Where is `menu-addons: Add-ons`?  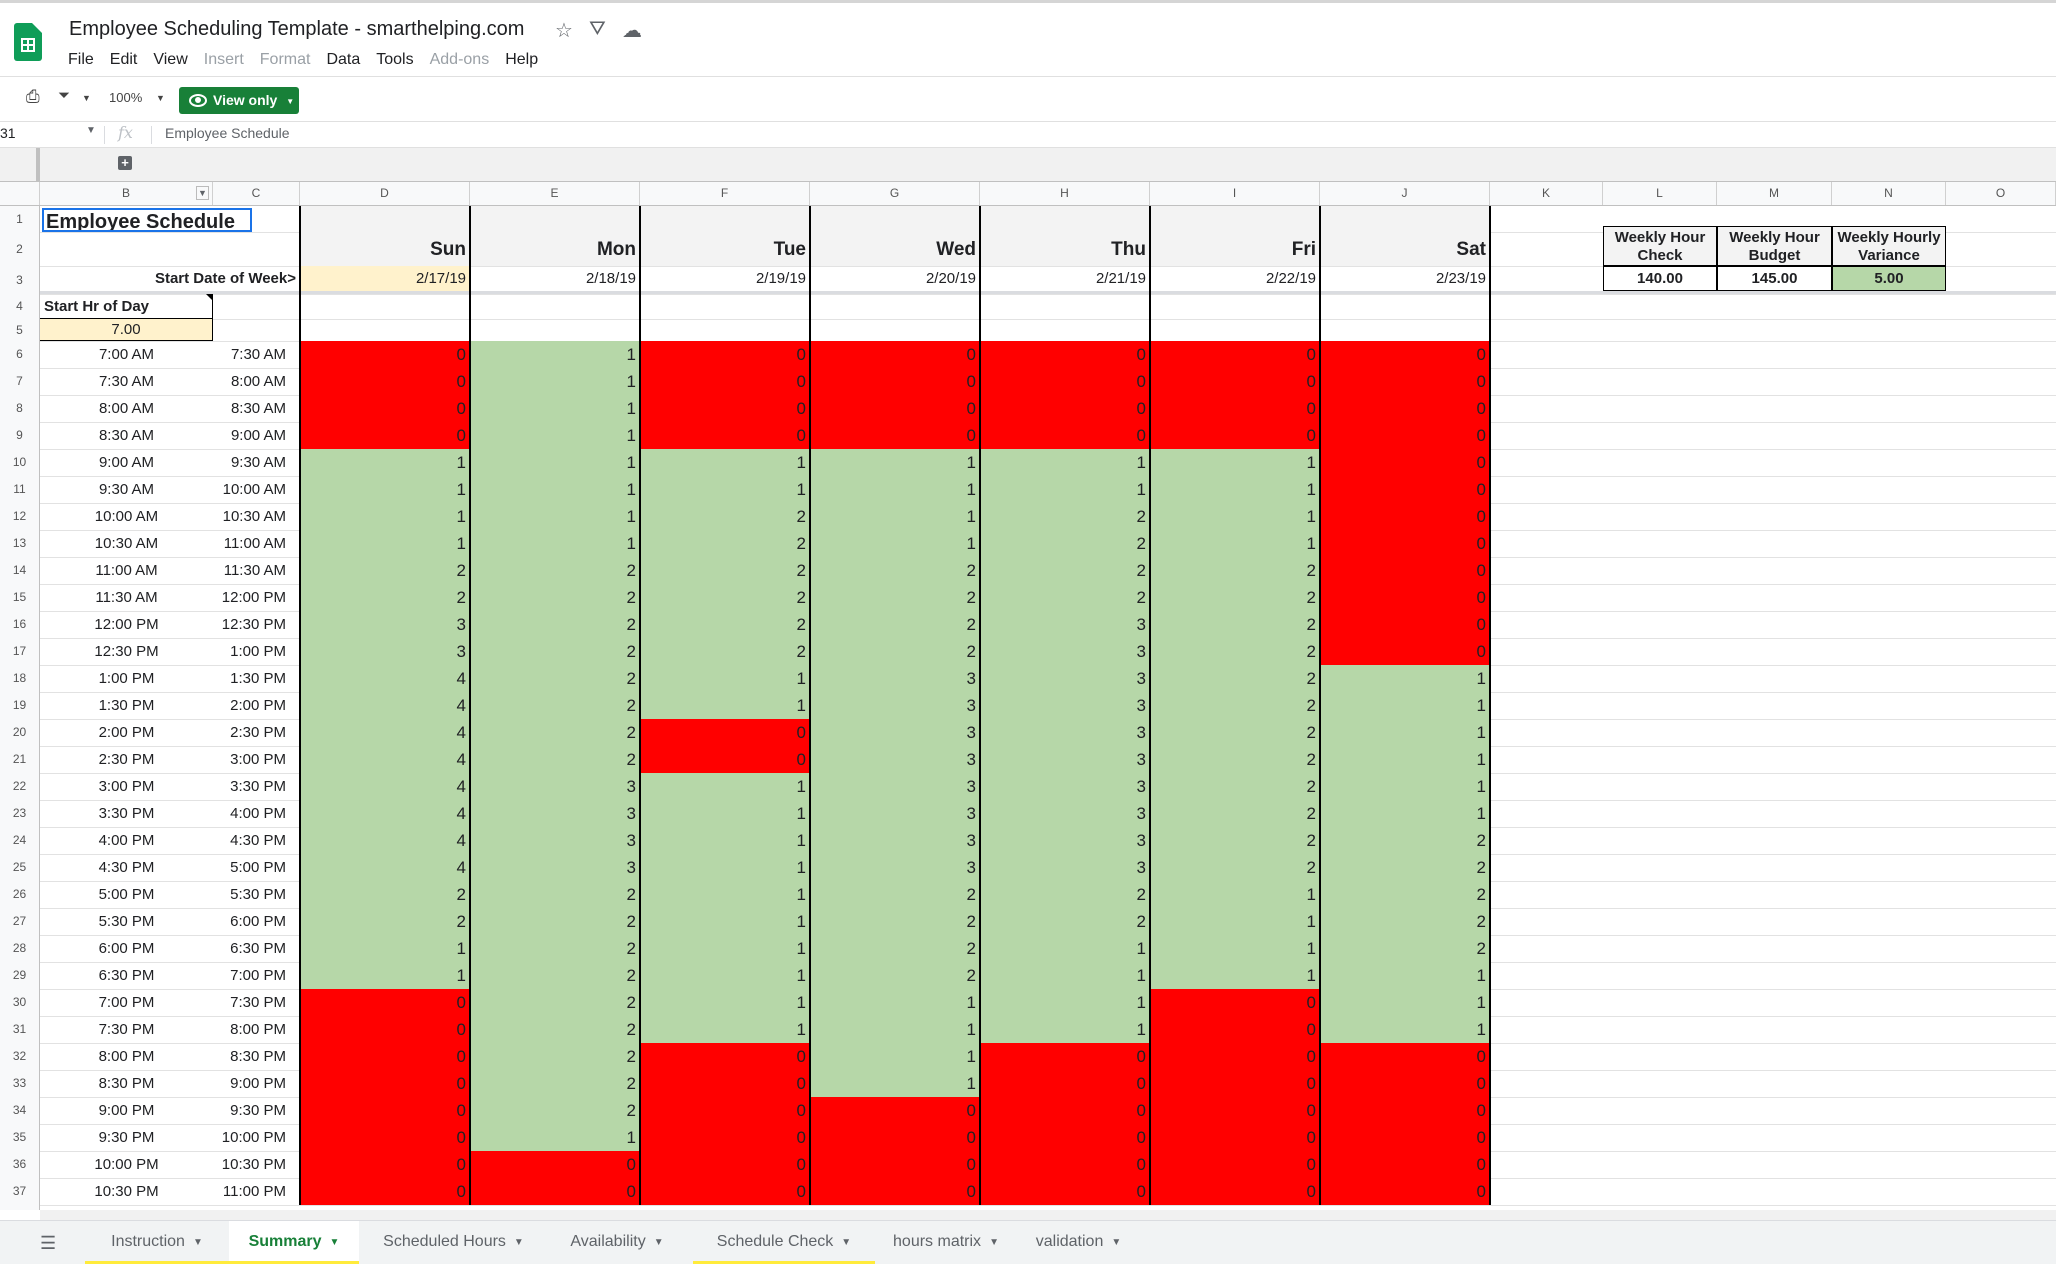
menu-addons: Add-ons is located at coordinates (460, 59).